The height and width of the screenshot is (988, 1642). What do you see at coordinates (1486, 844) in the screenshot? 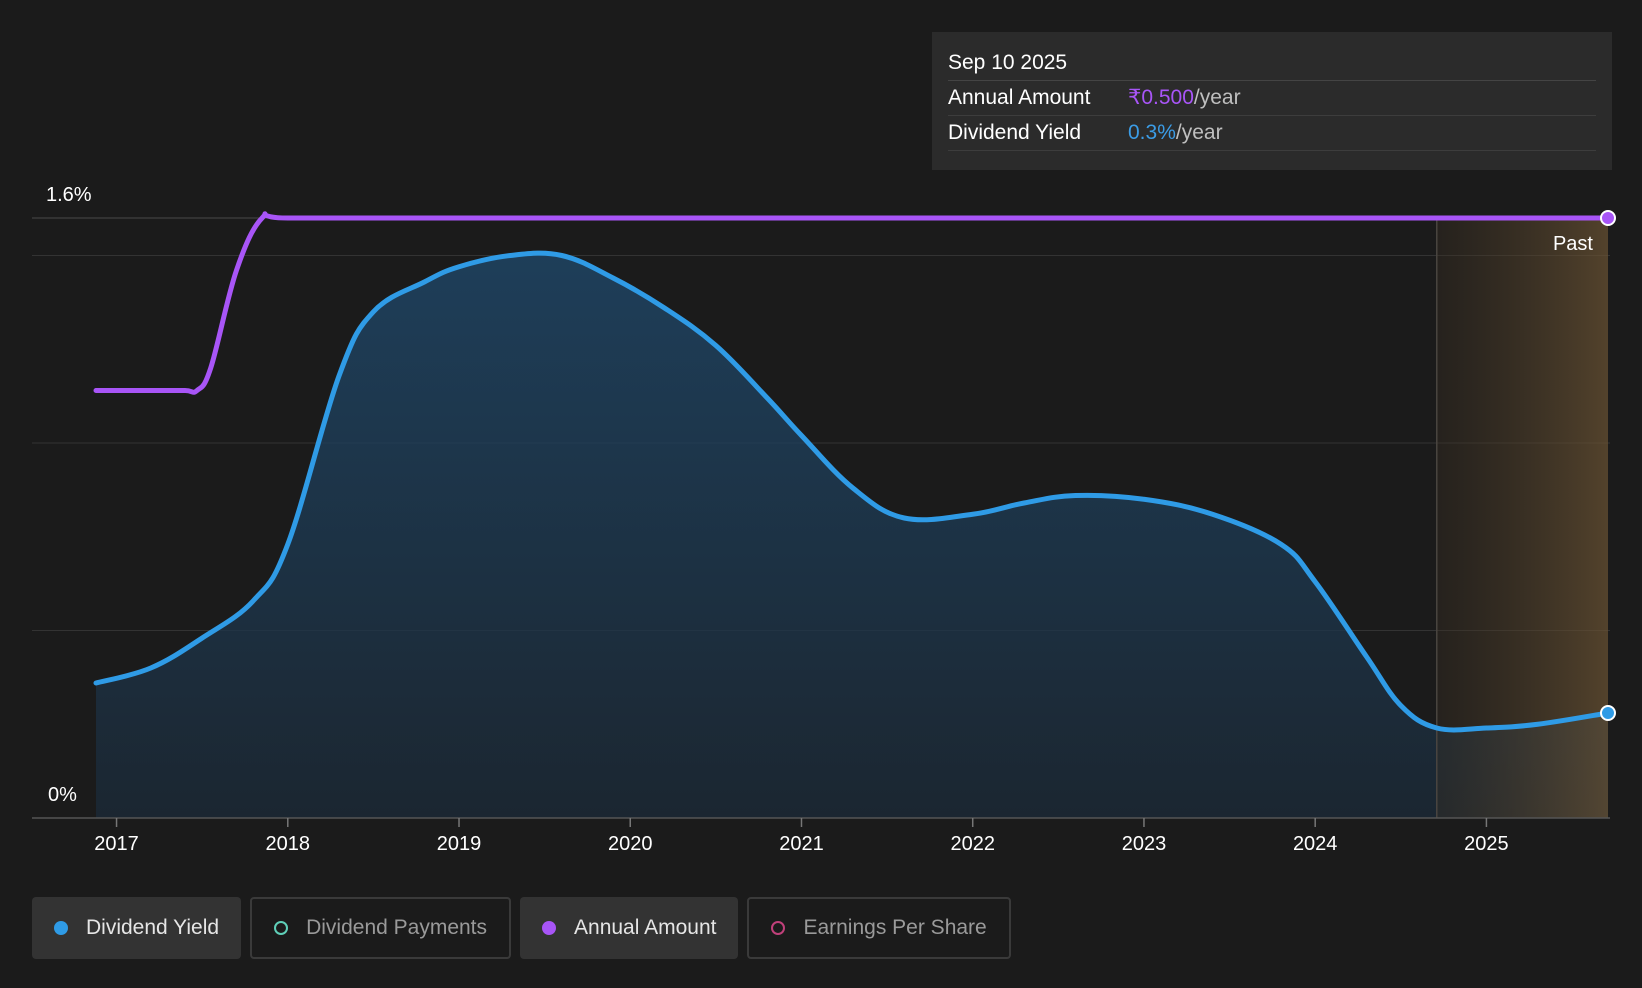
I see `x-tick-label: 2025` at bounding box center [1486, 844].